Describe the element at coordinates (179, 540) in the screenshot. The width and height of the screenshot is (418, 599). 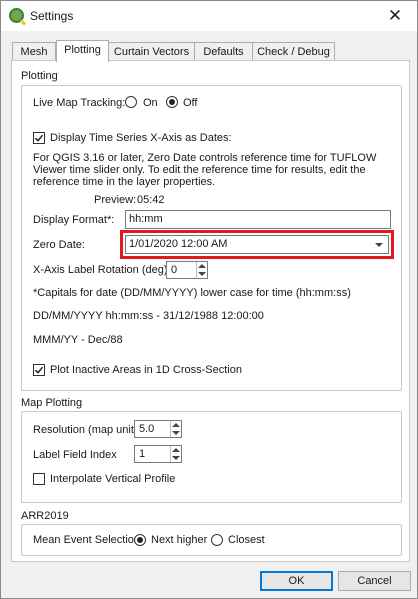
I see `next-higher-label: Next higher` at that location.